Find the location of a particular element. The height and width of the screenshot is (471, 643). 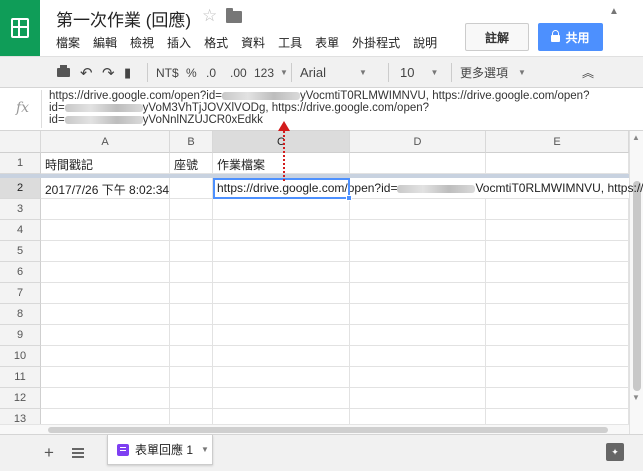

row-header-8: 8 is located at coordinates (20, 314).